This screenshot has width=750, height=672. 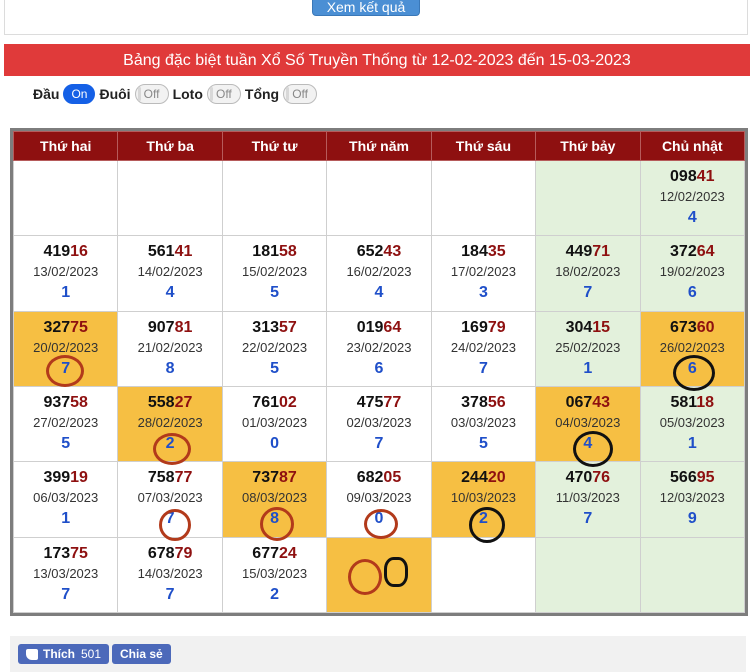 I want to click on prize-number-head: 758, so click(x=161, y=478).